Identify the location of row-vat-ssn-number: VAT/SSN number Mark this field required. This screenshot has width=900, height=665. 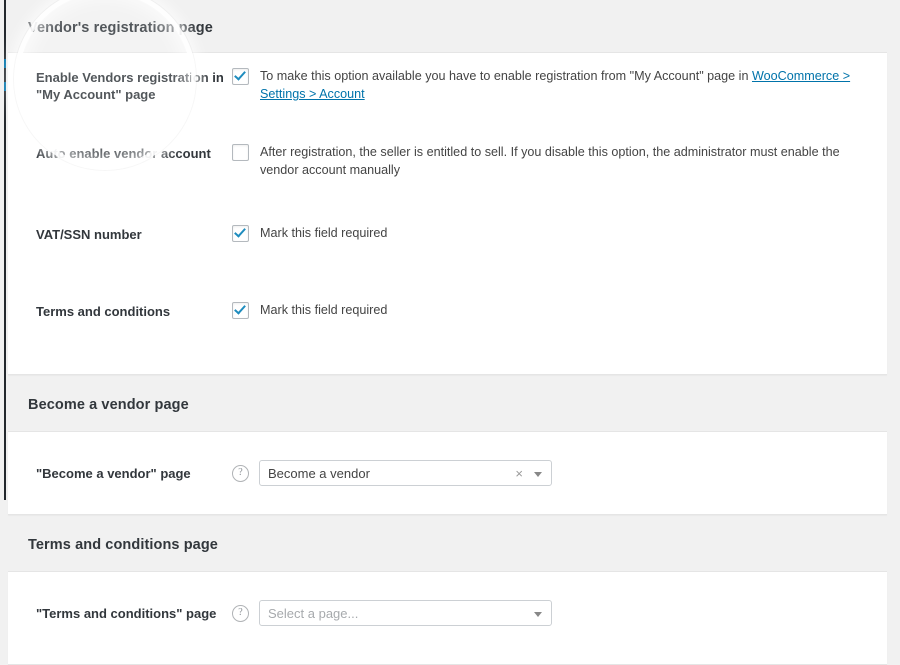
(447, 245).